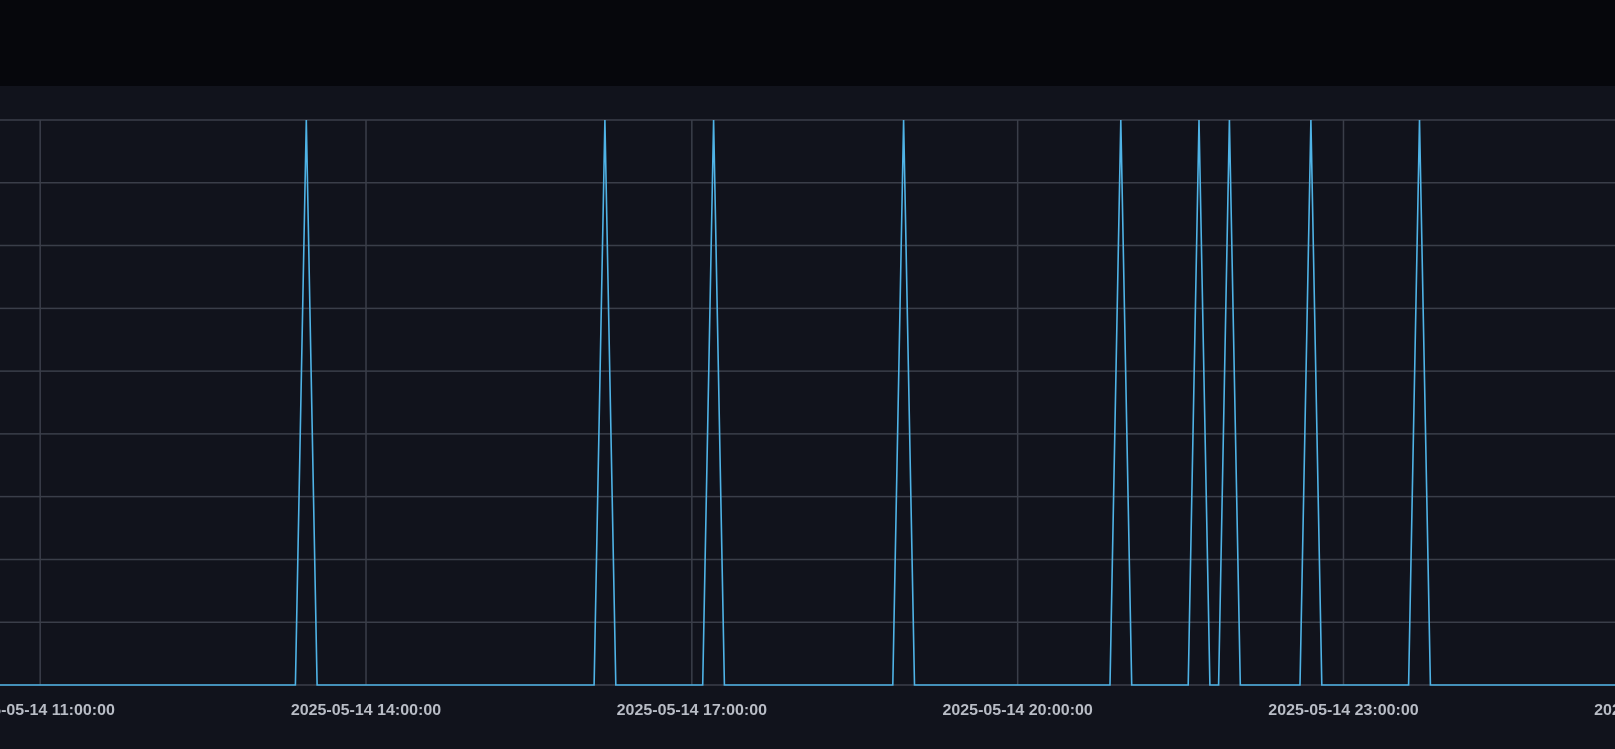 This screenshot has height=749, width=1615. I want to click on x-tick-label: 2025-05-14 11:00:00, so click(57, 710).